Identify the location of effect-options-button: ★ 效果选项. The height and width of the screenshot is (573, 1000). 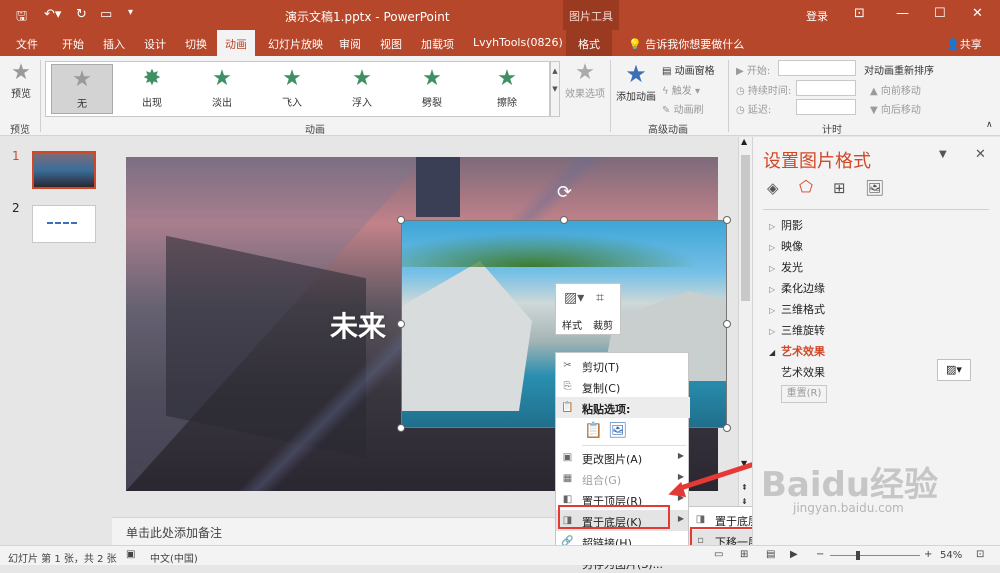
(585, 80).